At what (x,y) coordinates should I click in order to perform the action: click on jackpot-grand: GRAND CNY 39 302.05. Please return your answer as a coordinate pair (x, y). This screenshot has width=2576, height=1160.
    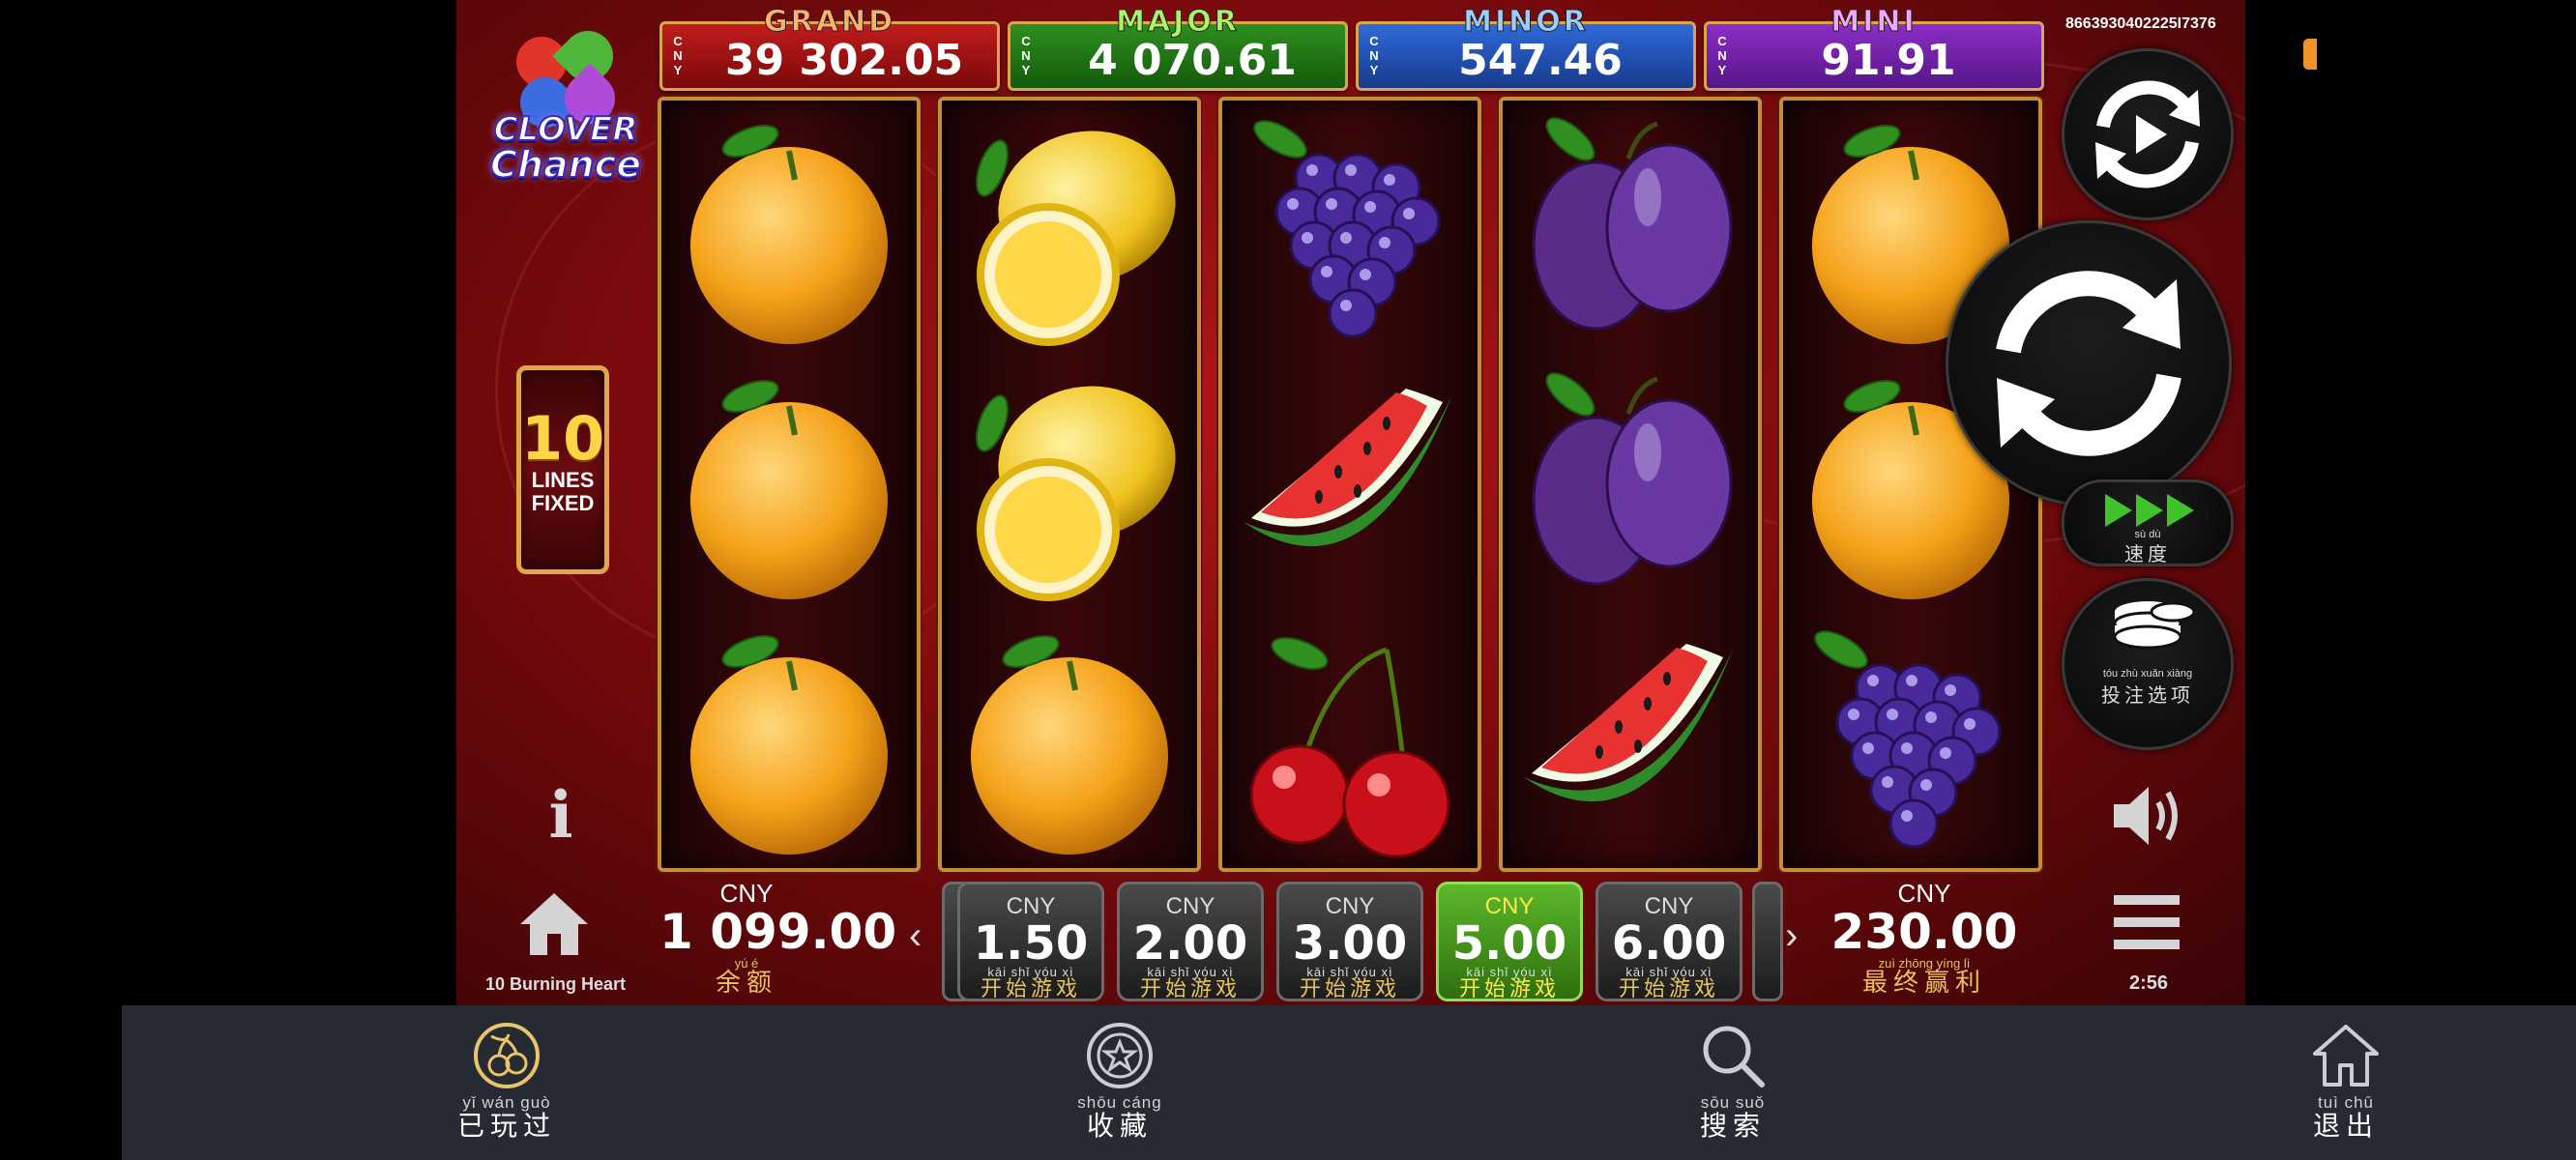
    Looking at the image, I should click on (829, 48).